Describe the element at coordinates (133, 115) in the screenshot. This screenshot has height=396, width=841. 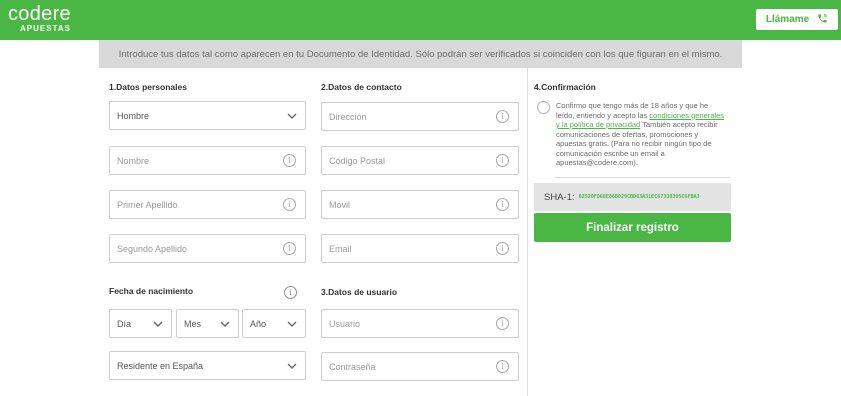
I see `gender-select-value: Hombre` at that location.